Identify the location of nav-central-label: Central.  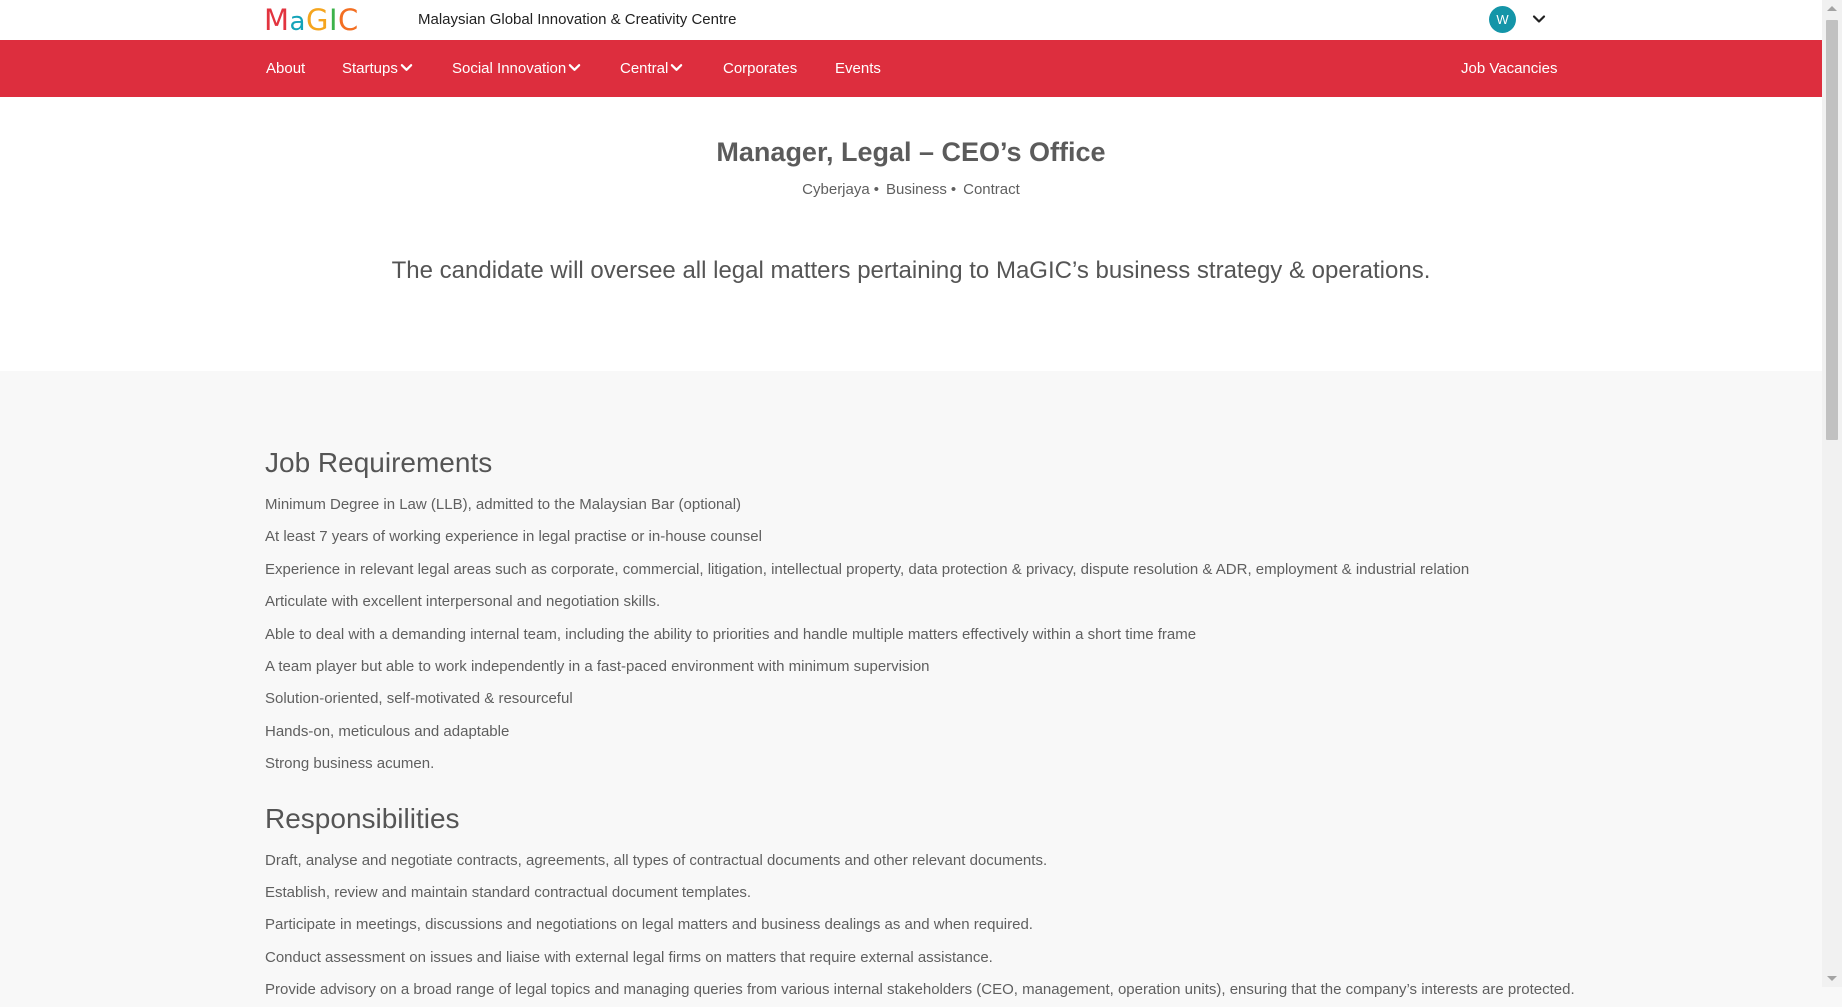
(644, 68).